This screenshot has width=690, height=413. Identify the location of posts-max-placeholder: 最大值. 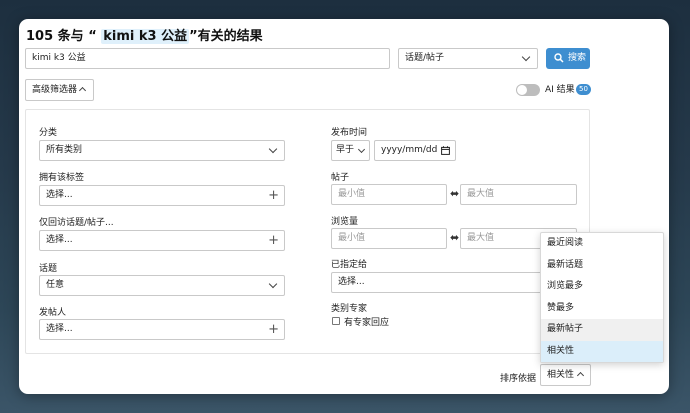
(481, 194).